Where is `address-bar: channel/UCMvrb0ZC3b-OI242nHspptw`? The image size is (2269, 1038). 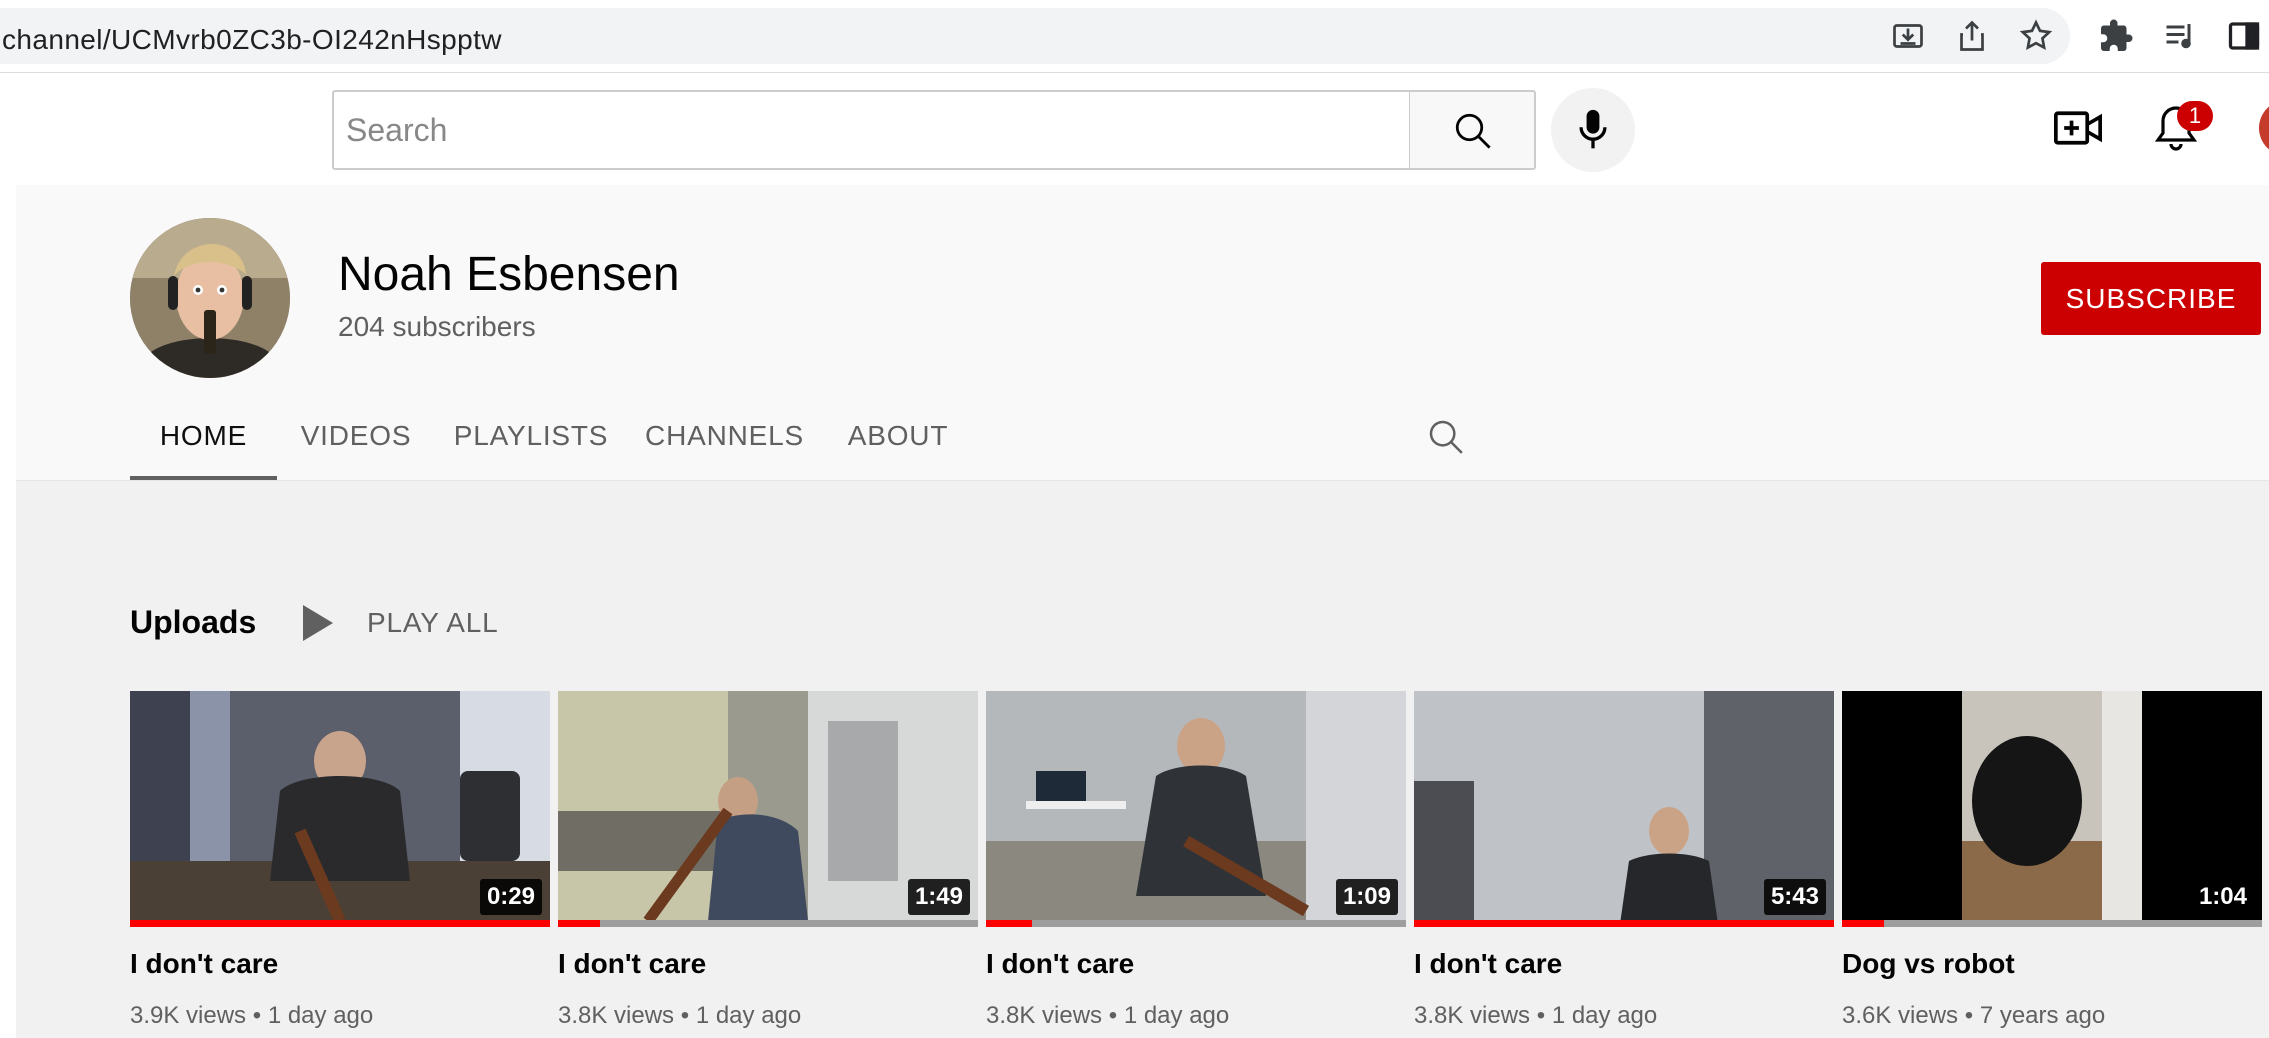 address-bar: channel/UCMvrb0ZC3b-OI242nHspptw is located at coordinates (1035, 36).